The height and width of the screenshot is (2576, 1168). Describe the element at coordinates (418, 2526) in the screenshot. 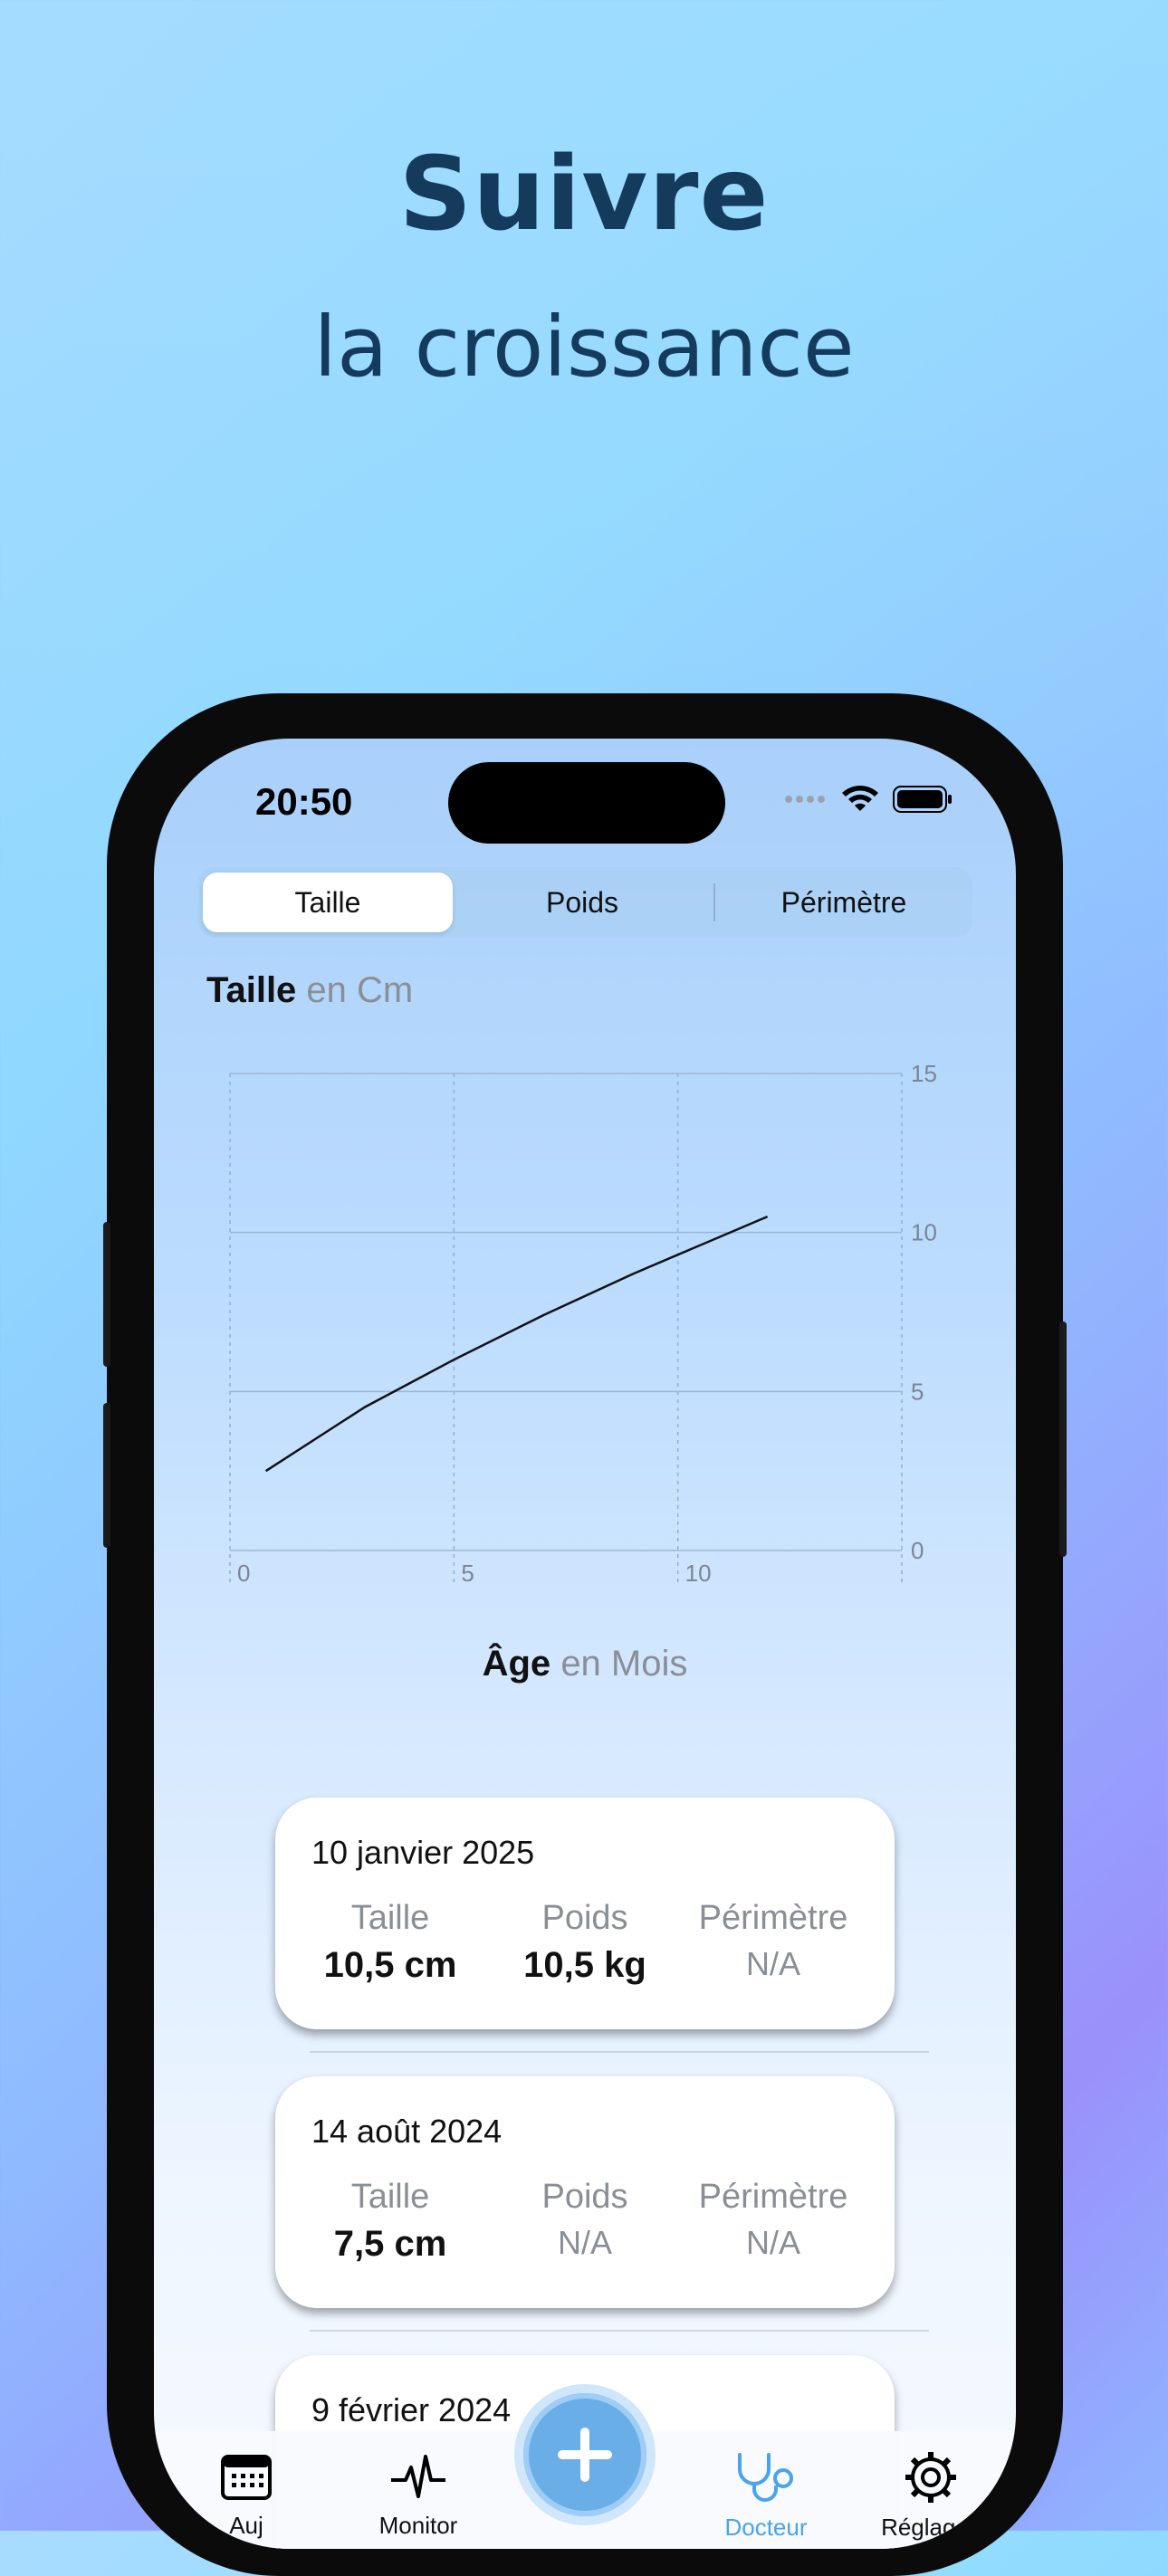

I see `tab-label: Monitor` at that location.